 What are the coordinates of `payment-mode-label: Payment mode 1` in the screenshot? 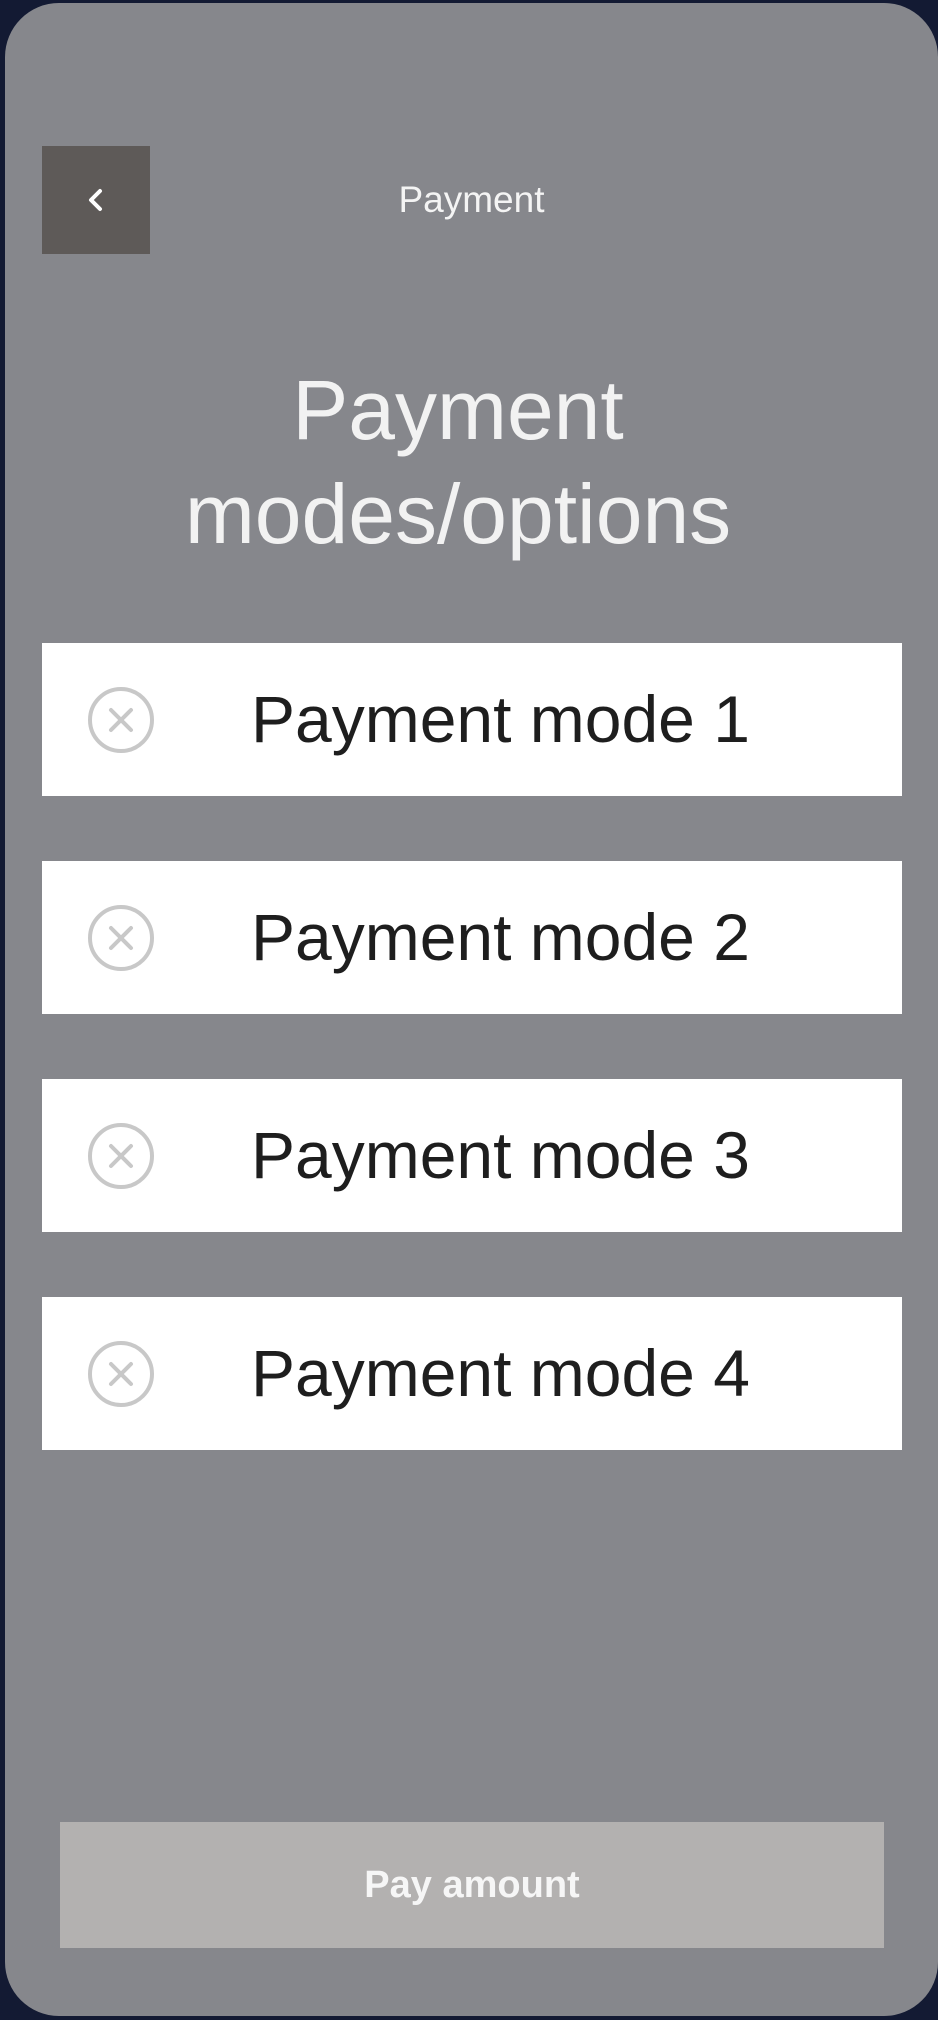 It's located at (500, 719).